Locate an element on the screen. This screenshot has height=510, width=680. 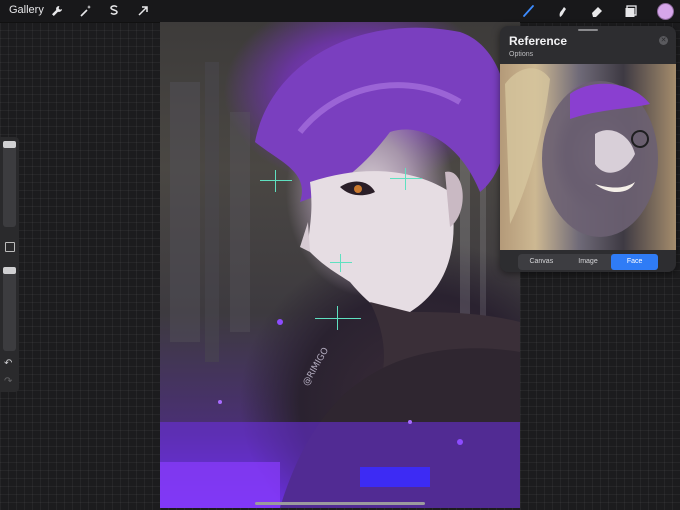
brush-size-handle is located at coordinates (9, 144).